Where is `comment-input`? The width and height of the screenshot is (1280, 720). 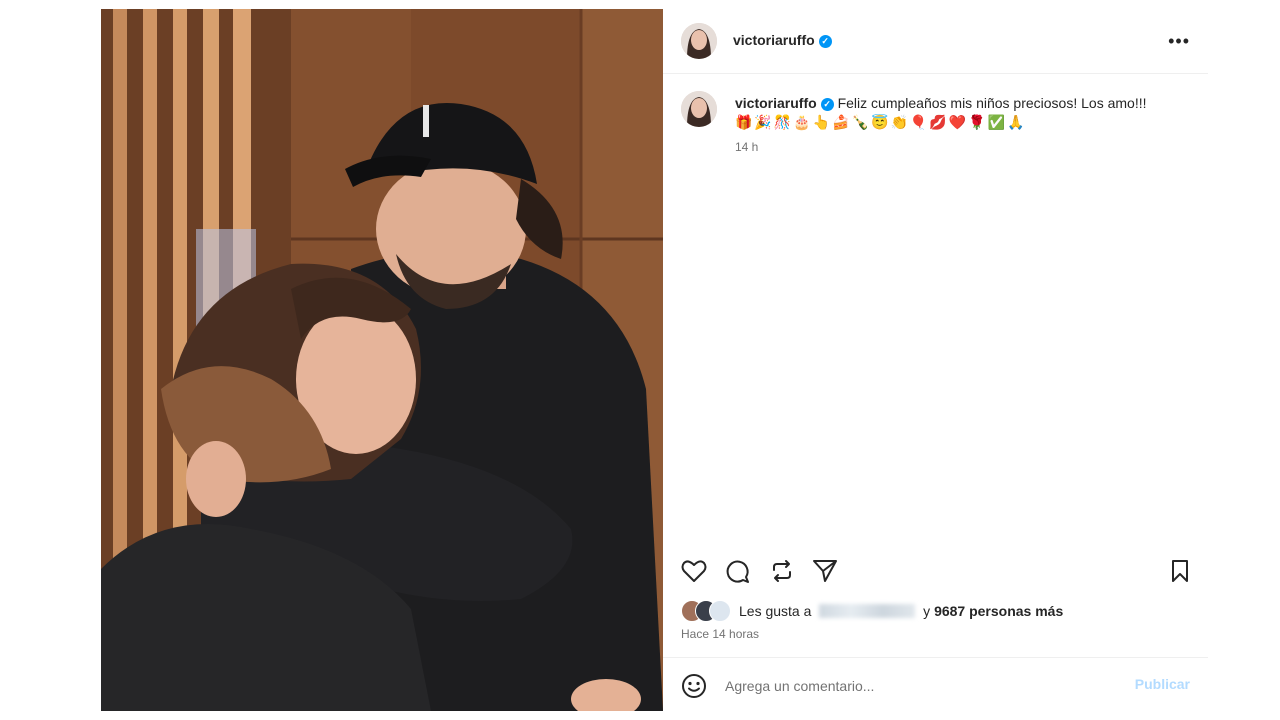 comment-input is located at coordinates (915, 686).